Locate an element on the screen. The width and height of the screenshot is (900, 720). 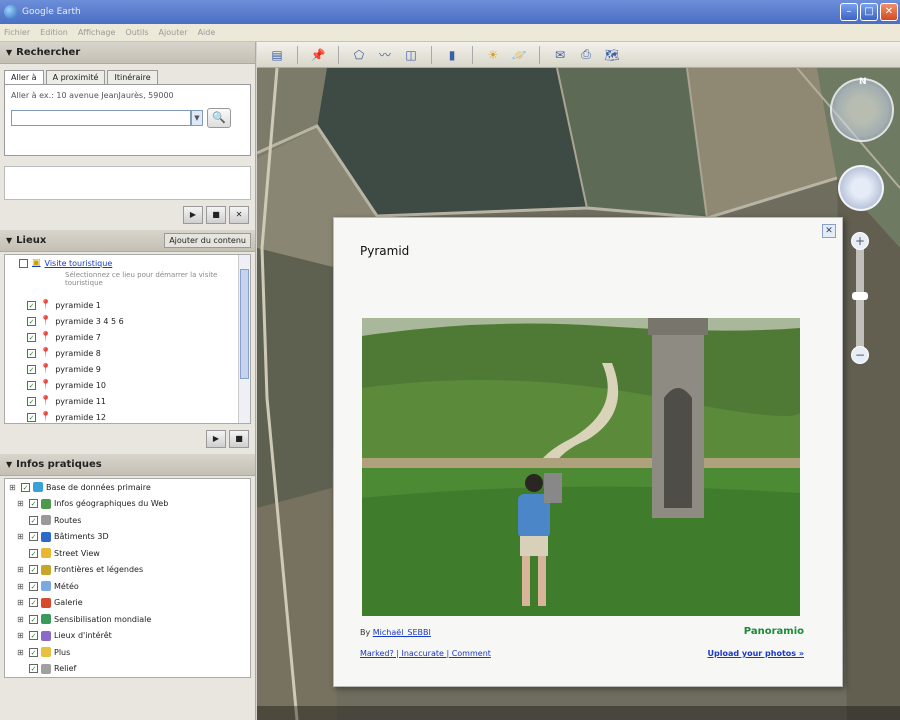
menu-view: Affichage is located at coordinates (97, 32).